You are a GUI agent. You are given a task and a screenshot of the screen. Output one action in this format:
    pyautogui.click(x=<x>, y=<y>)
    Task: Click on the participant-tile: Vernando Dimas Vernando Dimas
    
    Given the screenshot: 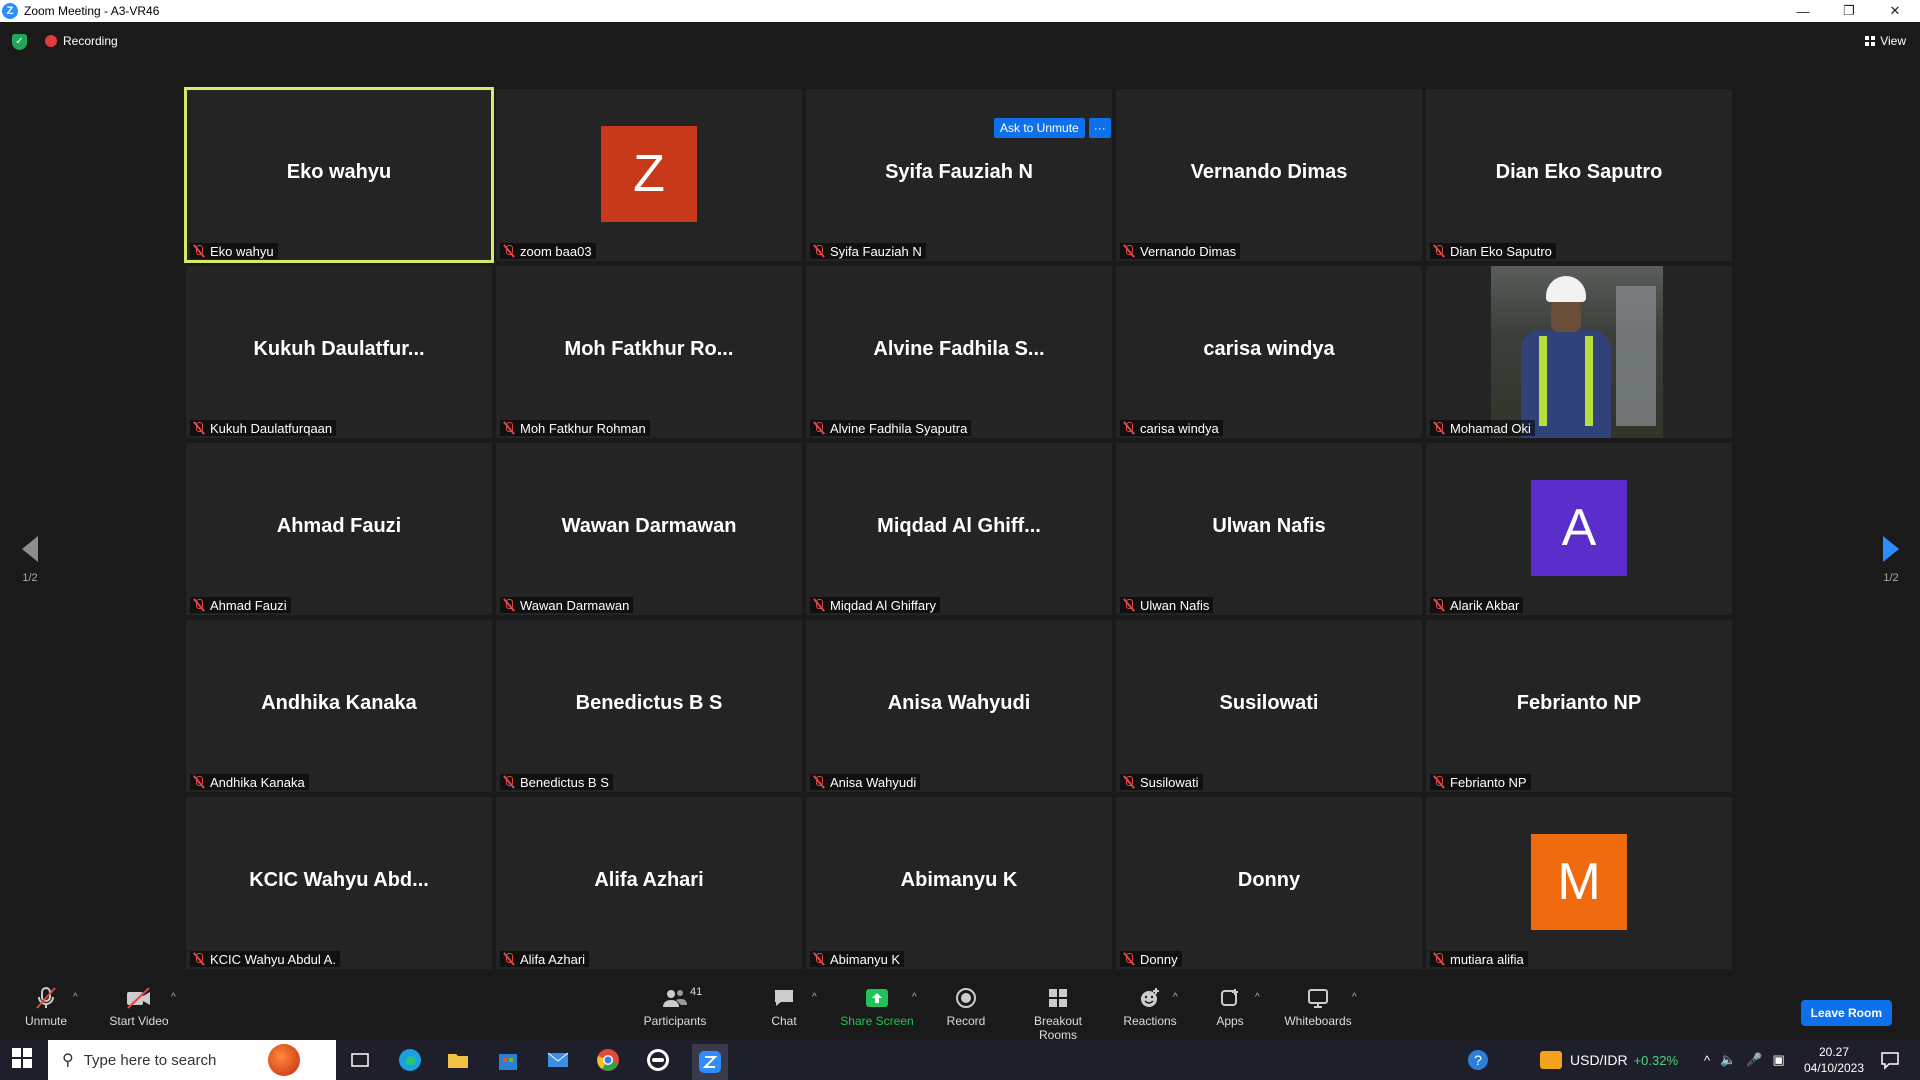 What is the action you would take?
    pyautogui.click(x=1269, y=175)
    